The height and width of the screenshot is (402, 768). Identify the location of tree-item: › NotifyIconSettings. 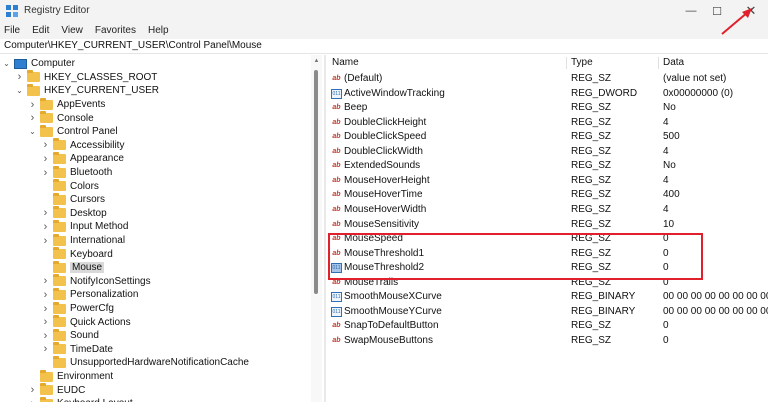
(96, 281).